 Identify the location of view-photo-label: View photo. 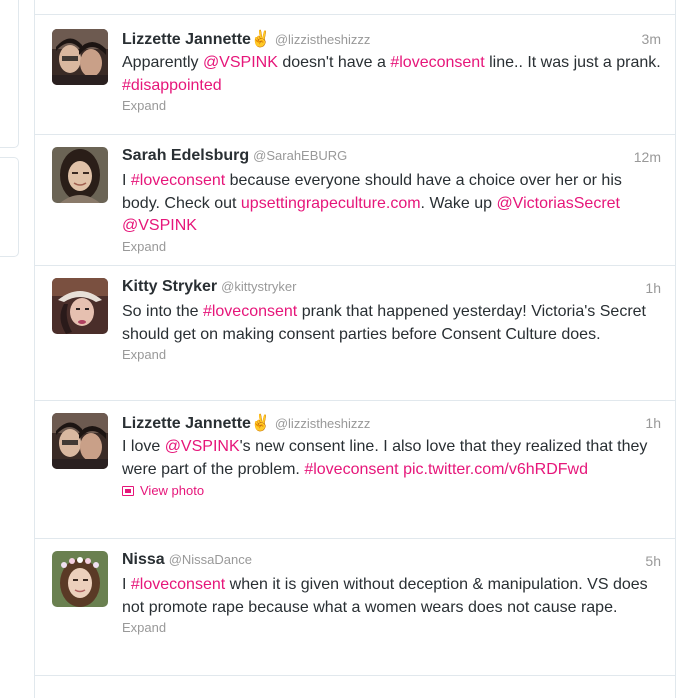
(172, 490).